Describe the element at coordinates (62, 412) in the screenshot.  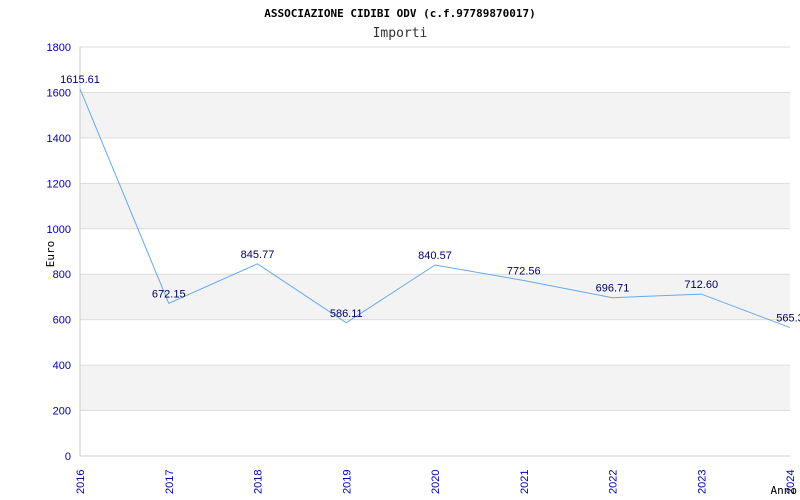
I see `y-tick-label: 200` at that location.